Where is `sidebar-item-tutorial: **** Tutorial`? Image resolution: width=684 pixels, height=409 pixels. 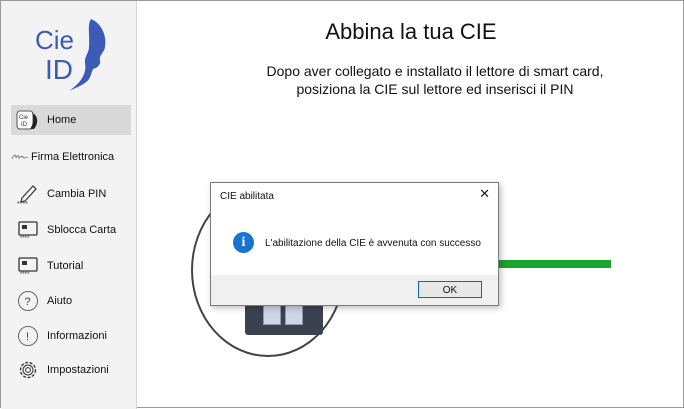 sidebar-item-tutorial: **** Tutorial is located at coordinates (71, 266).